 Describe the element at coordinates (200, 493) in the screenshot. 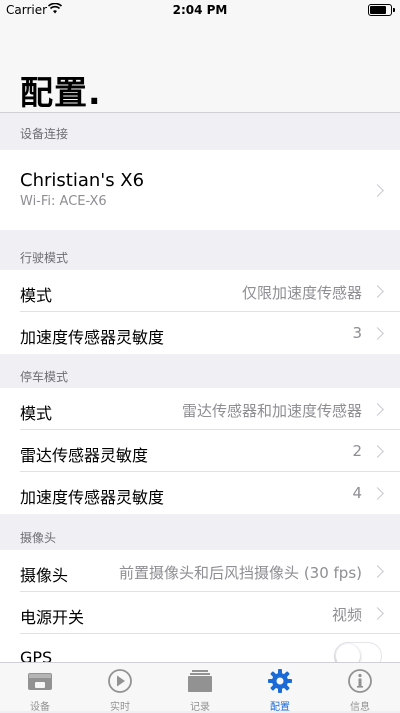

I see `parking-accel-sensitivity-row: 加速度传感器灵敏度 4` at that location.